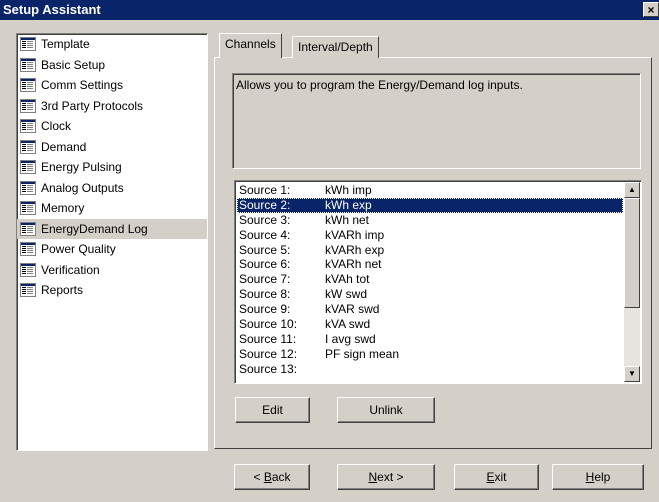 The height and width of the screenshot is (502, 659). What do you see at coordinates (430, 369) in the screenshot?
I see `list-item: Source 13:` at bounding box center [430, 369].